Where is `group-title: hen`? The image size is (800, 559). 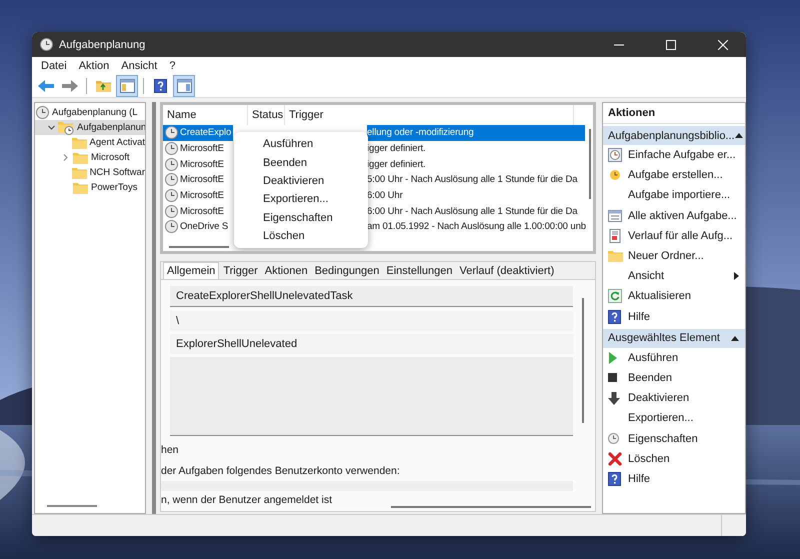
group-title: hen is located at coordinates (170, 450).